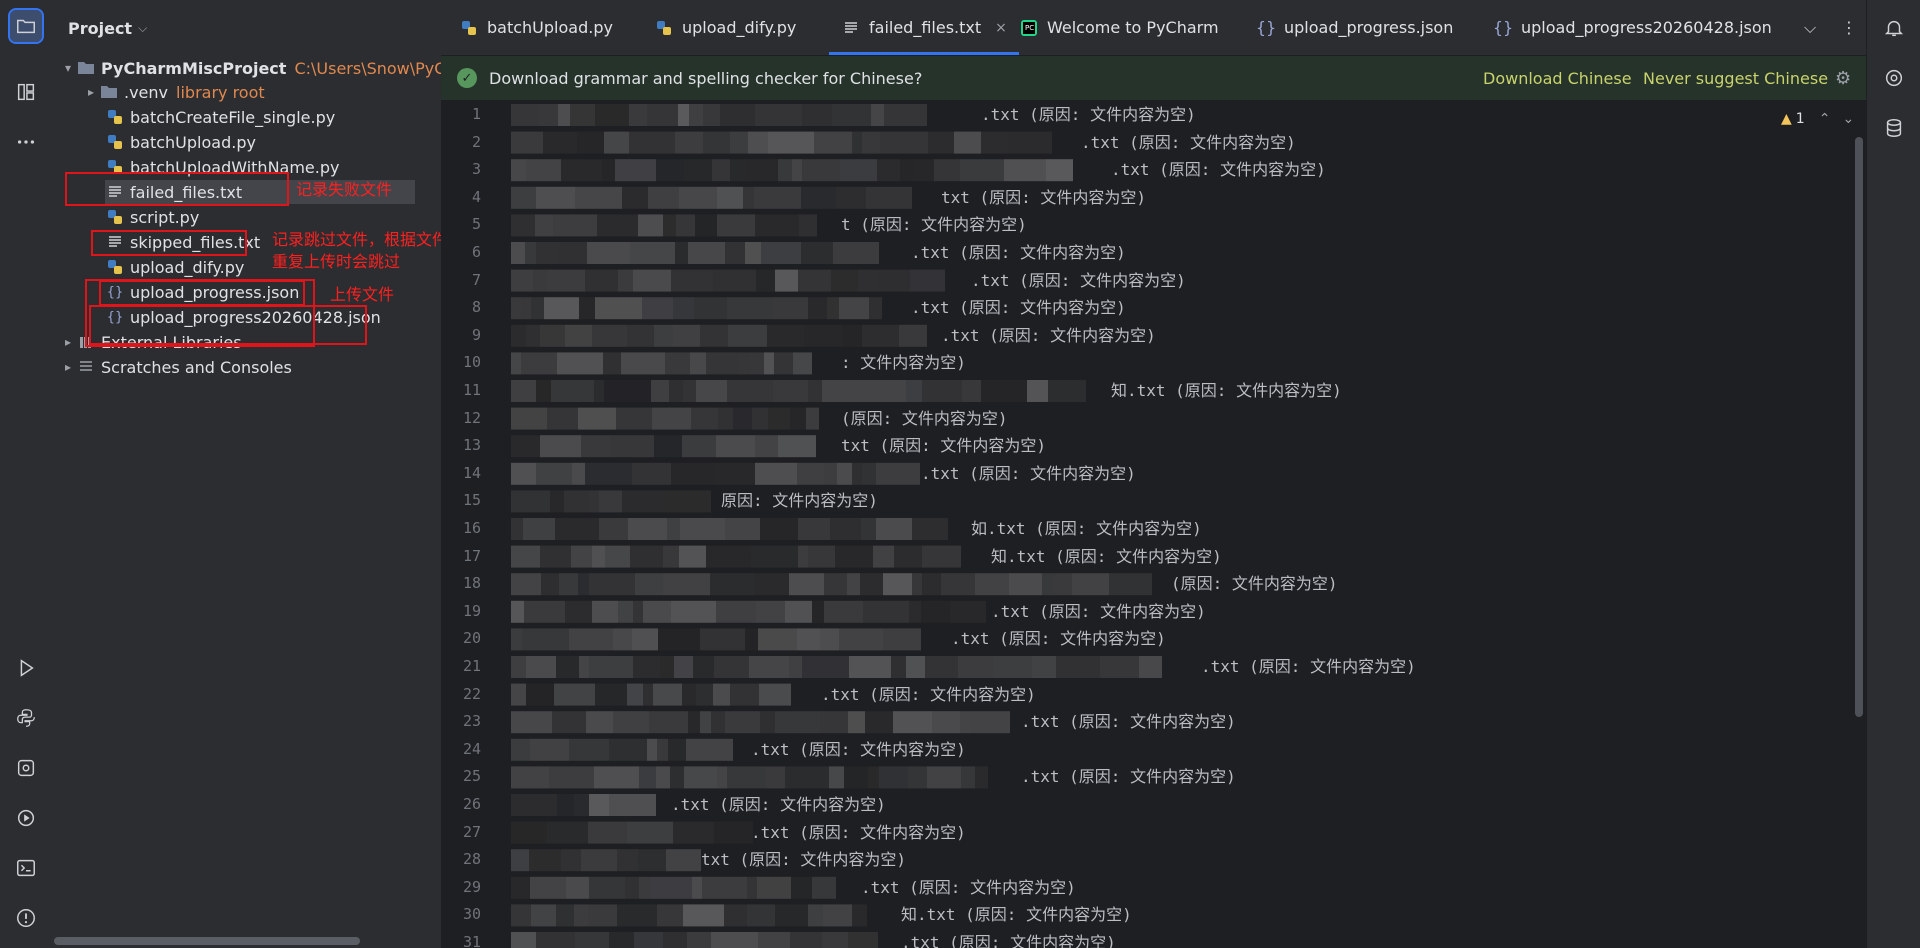 The width and height of the screenshot is (1920, 948). What do you see at coordinates (471, 610) in the screenshot?
I see `line-number: 19` at bounding box center [471, 610].